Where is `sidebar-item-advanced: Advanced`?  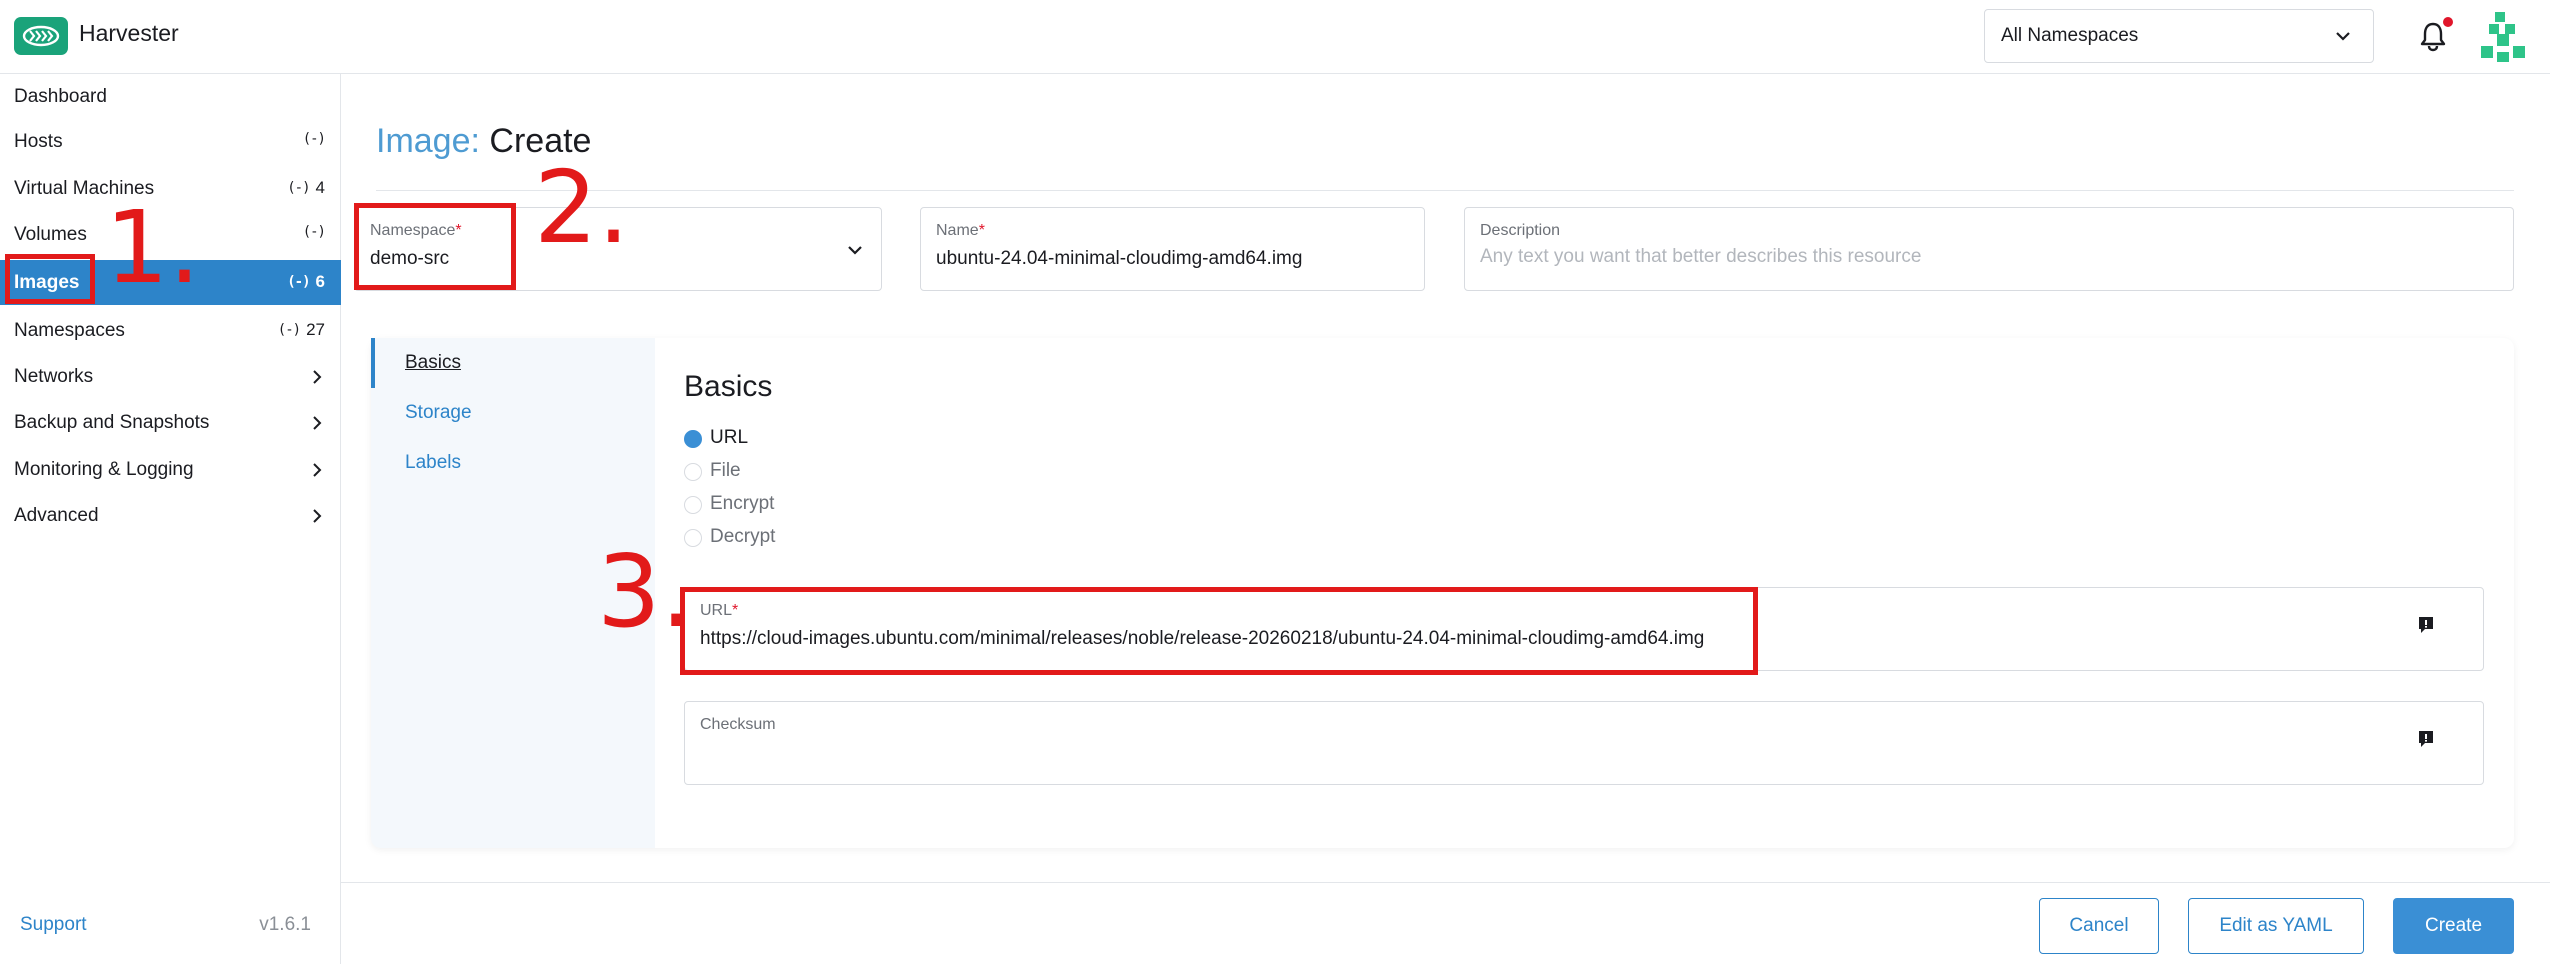 sidebar-item-advanced: Advanced is located at coordinates (170, 515).